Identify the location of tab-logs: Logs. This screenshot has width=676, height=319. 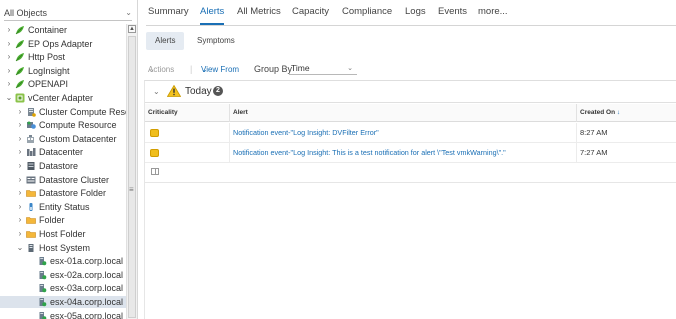
(415, 15).